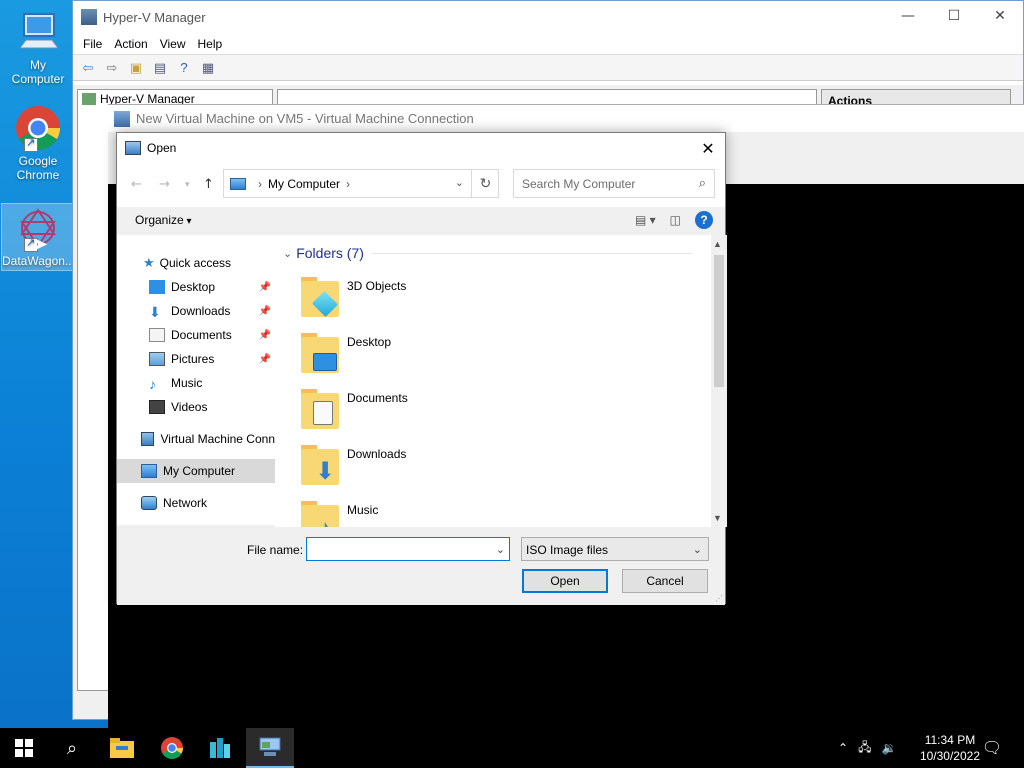 The width and height of the screenshot is (1024, 768). I want to click on folder-label: Downloads, so click(377, 454).